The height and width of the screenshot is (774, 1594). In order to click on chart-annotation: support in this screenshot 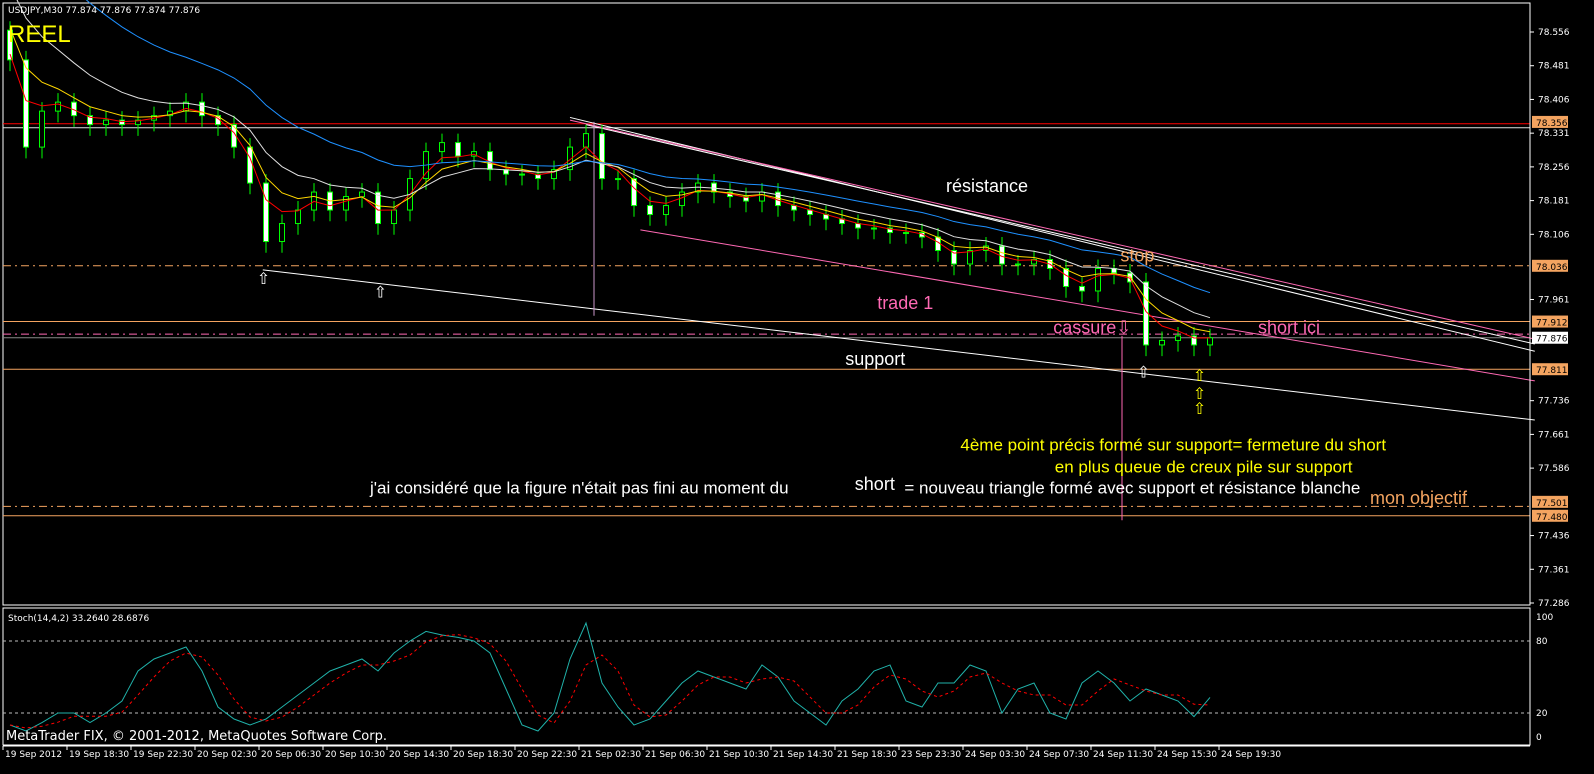, I will do `click(875, 359)`.